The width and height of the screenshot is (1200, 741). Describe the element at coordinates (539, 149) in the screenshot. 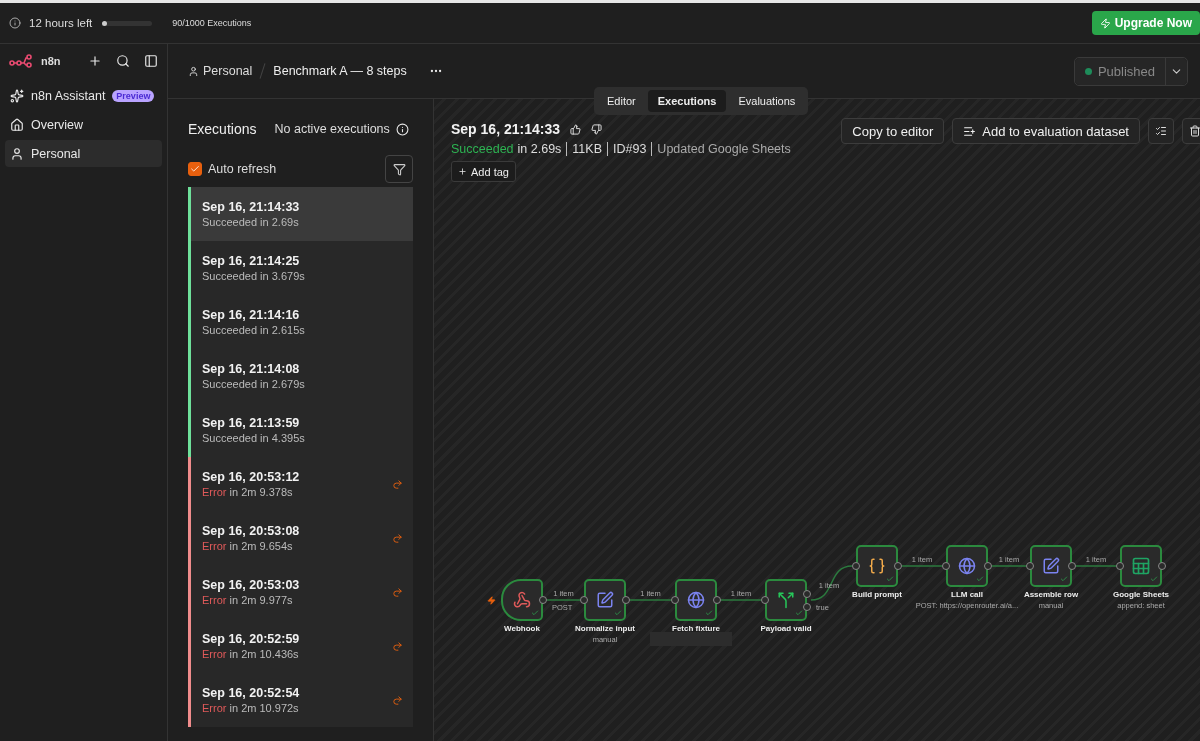

I see `execution-duration: in 2.69s` at that location.